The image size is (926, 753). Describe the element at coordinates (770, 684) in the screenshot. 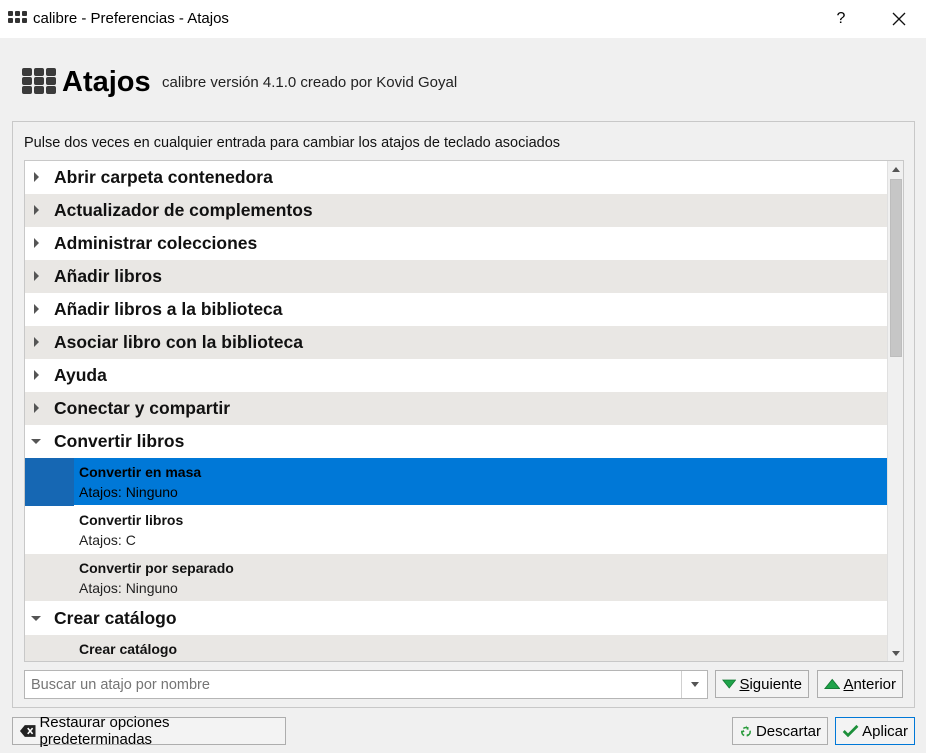

I see `next-label: Siguiente` at that location.